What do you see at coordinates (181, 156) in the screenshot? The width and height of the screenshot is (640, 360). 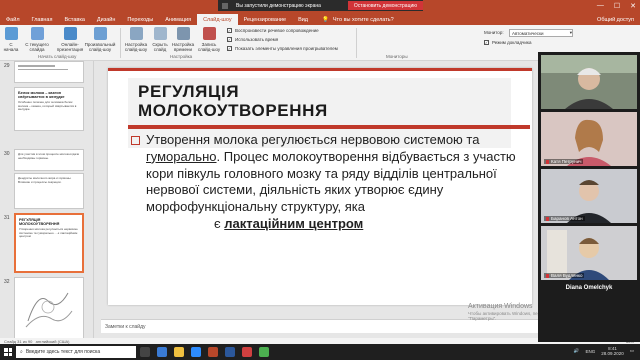 I see `body-underlined-text: гуморально` at bounding box center [181, 156].